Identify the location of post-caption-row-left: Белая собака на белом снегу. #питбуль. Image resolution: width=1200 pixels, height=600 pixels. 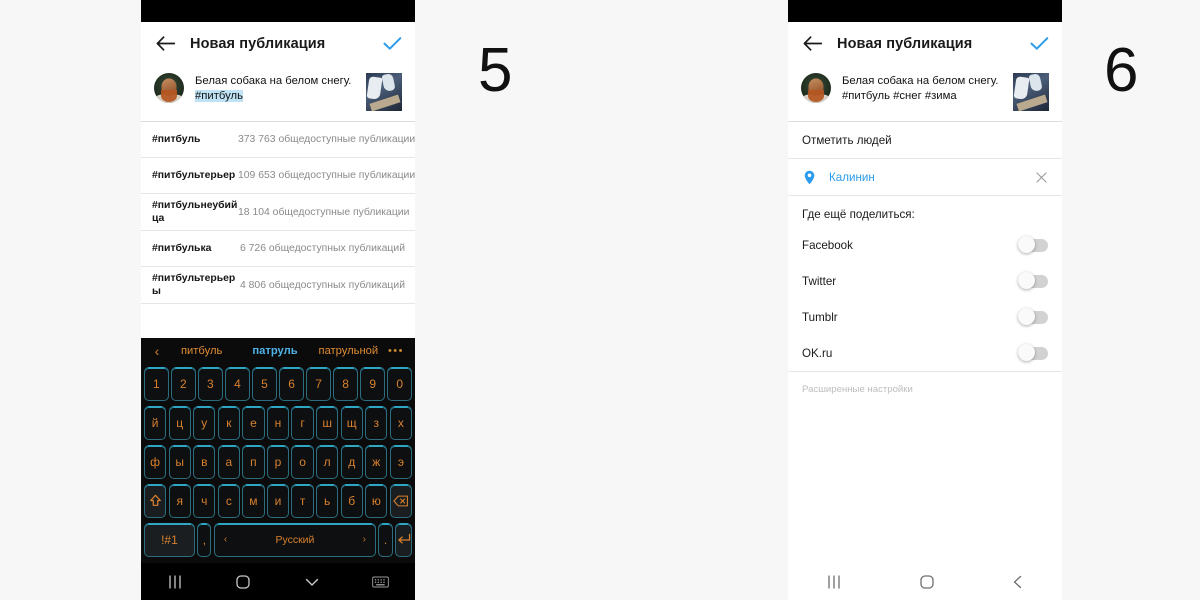
(278, 93).